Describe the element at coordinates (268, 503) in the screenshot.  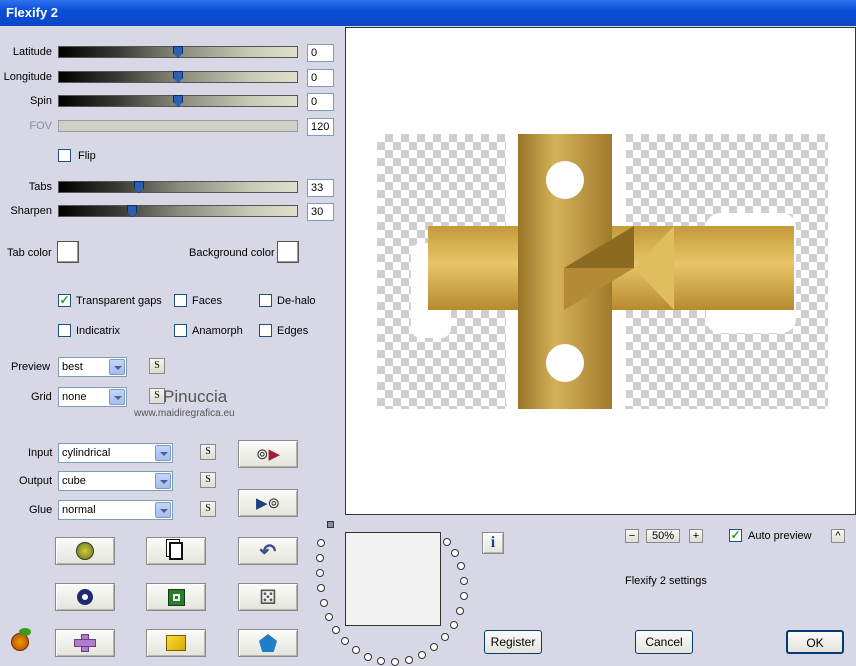
I see `export-button: ▶⊚` at that location.